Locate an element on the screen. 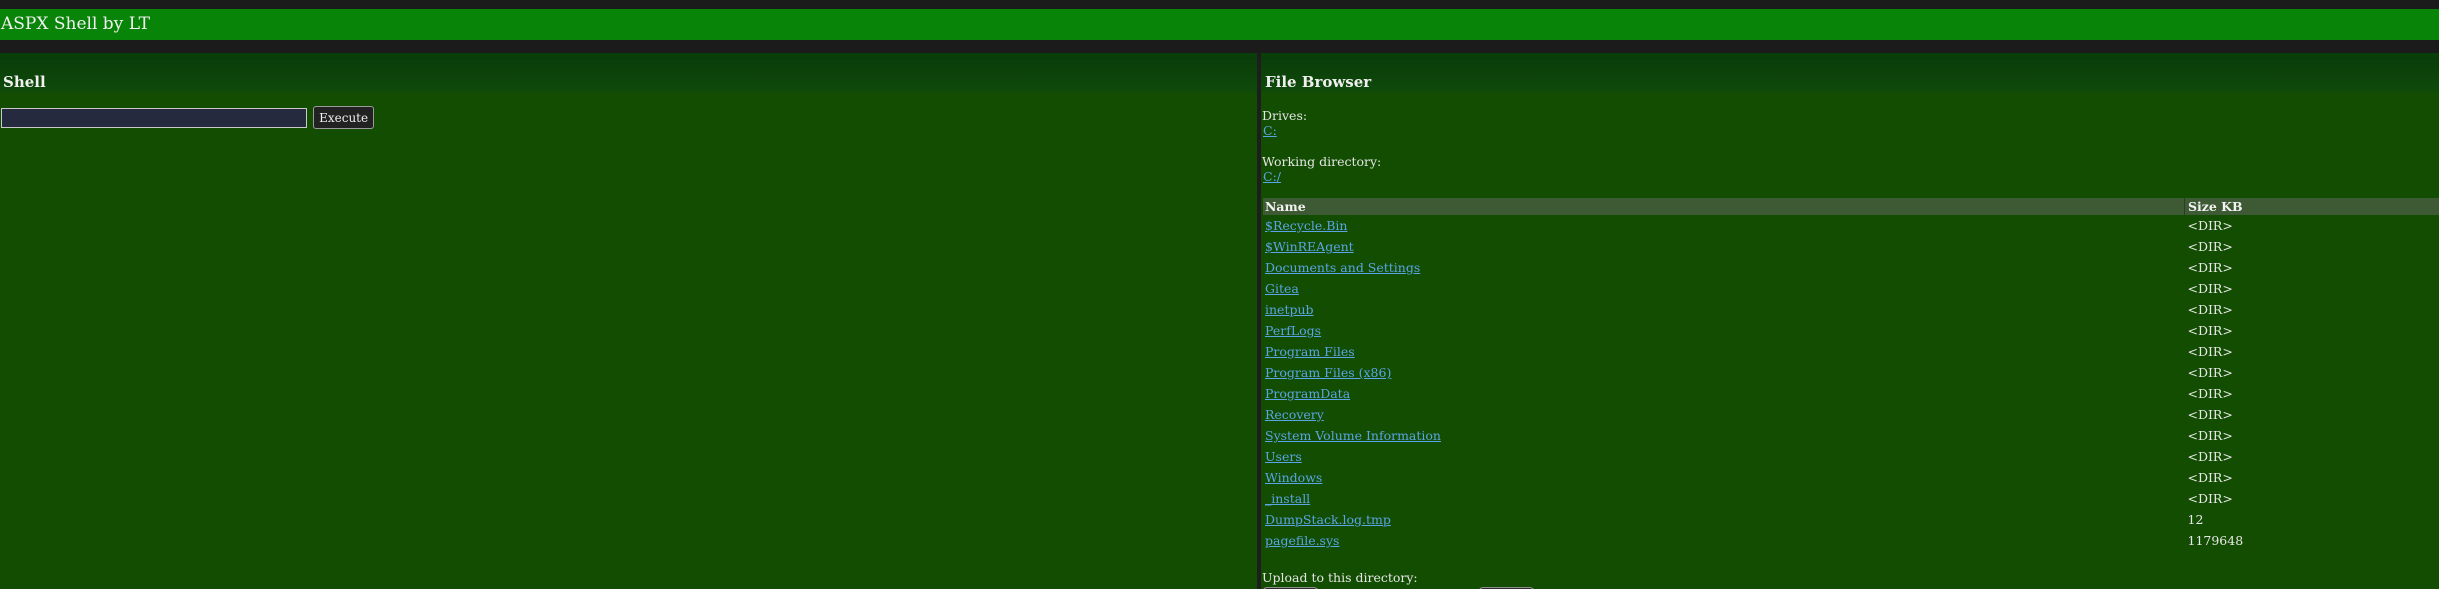 This screenshot has height=589, width=2439. file-link: Program Files is located at coordinates (1310, 351).